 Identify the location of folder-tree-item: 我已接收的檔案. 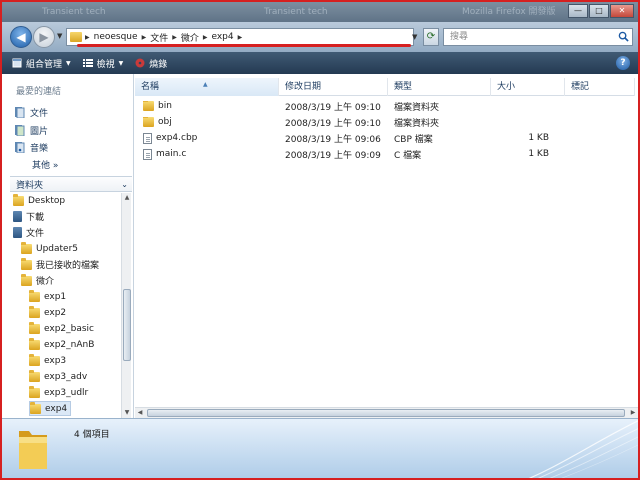
(60, 264).